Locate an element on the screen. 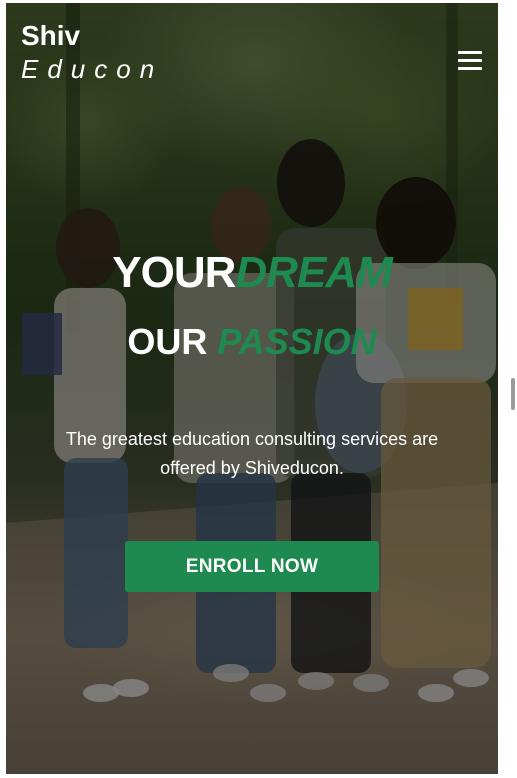 The width and height of the screenshot is (517, 778). brand-logo: Shiv Educon is located at coordinates (92, 53).